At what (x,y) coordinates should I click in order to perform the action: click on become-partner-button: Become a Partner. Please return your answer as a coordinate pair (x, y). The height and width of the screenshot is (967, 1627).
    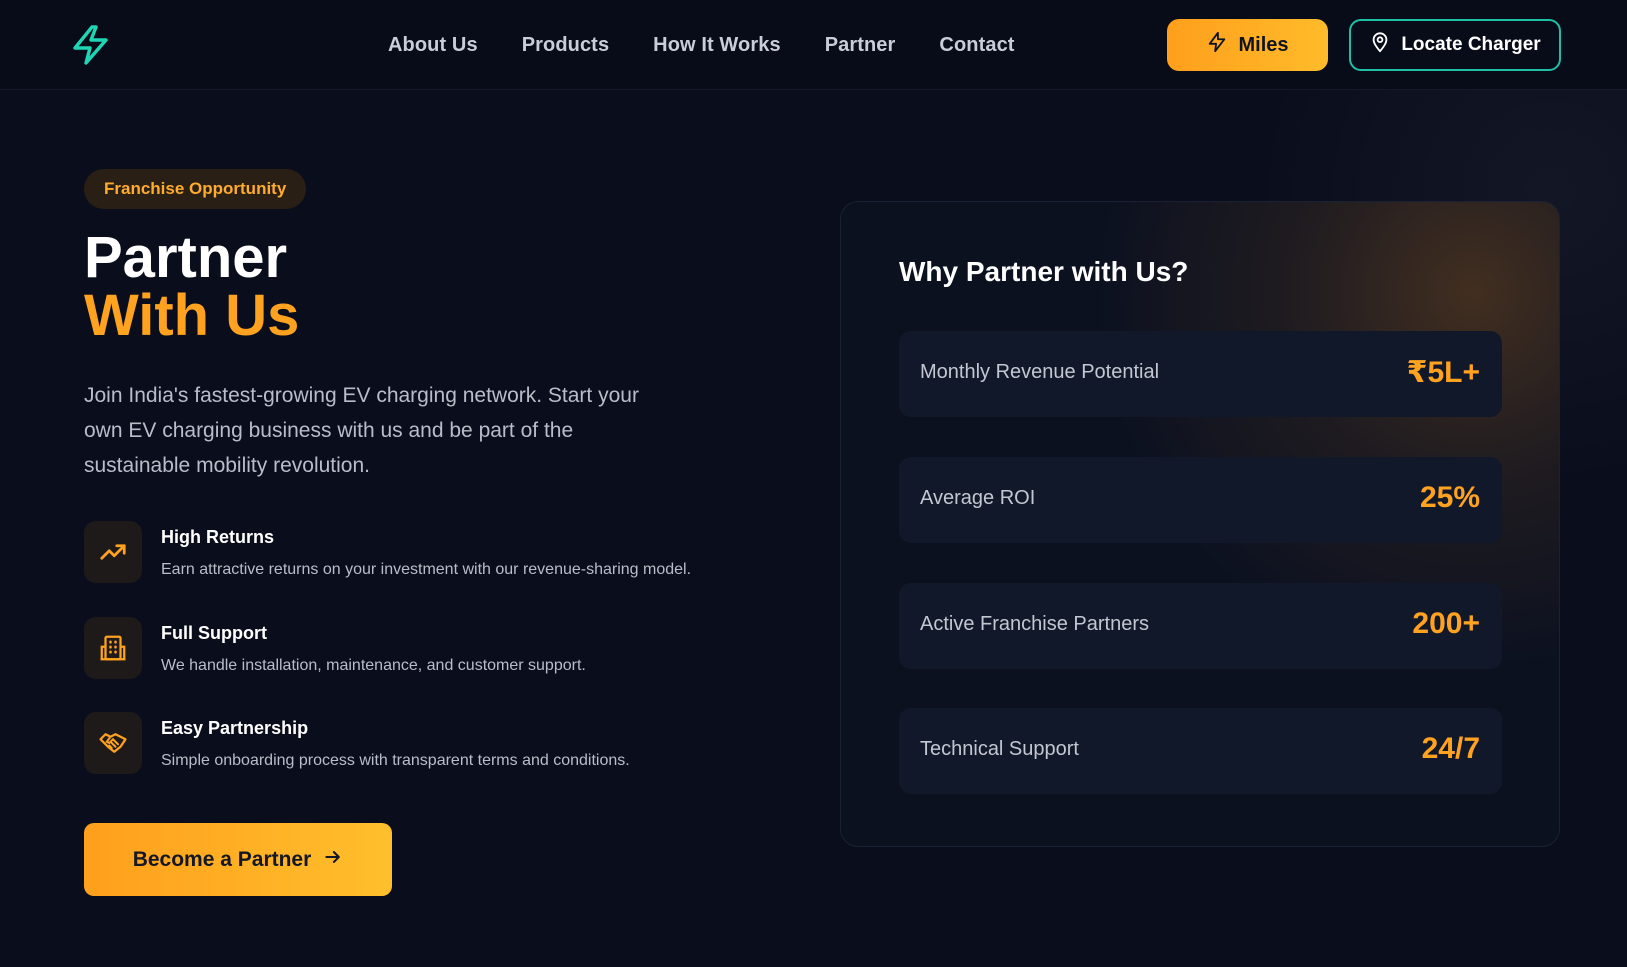
    Looking at the image, I should click on (238, 859).